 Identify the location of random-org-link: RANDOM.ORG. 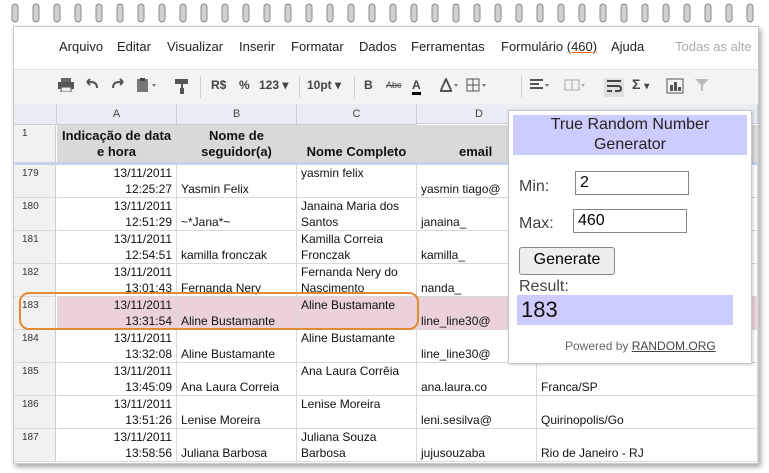
(674, 346).